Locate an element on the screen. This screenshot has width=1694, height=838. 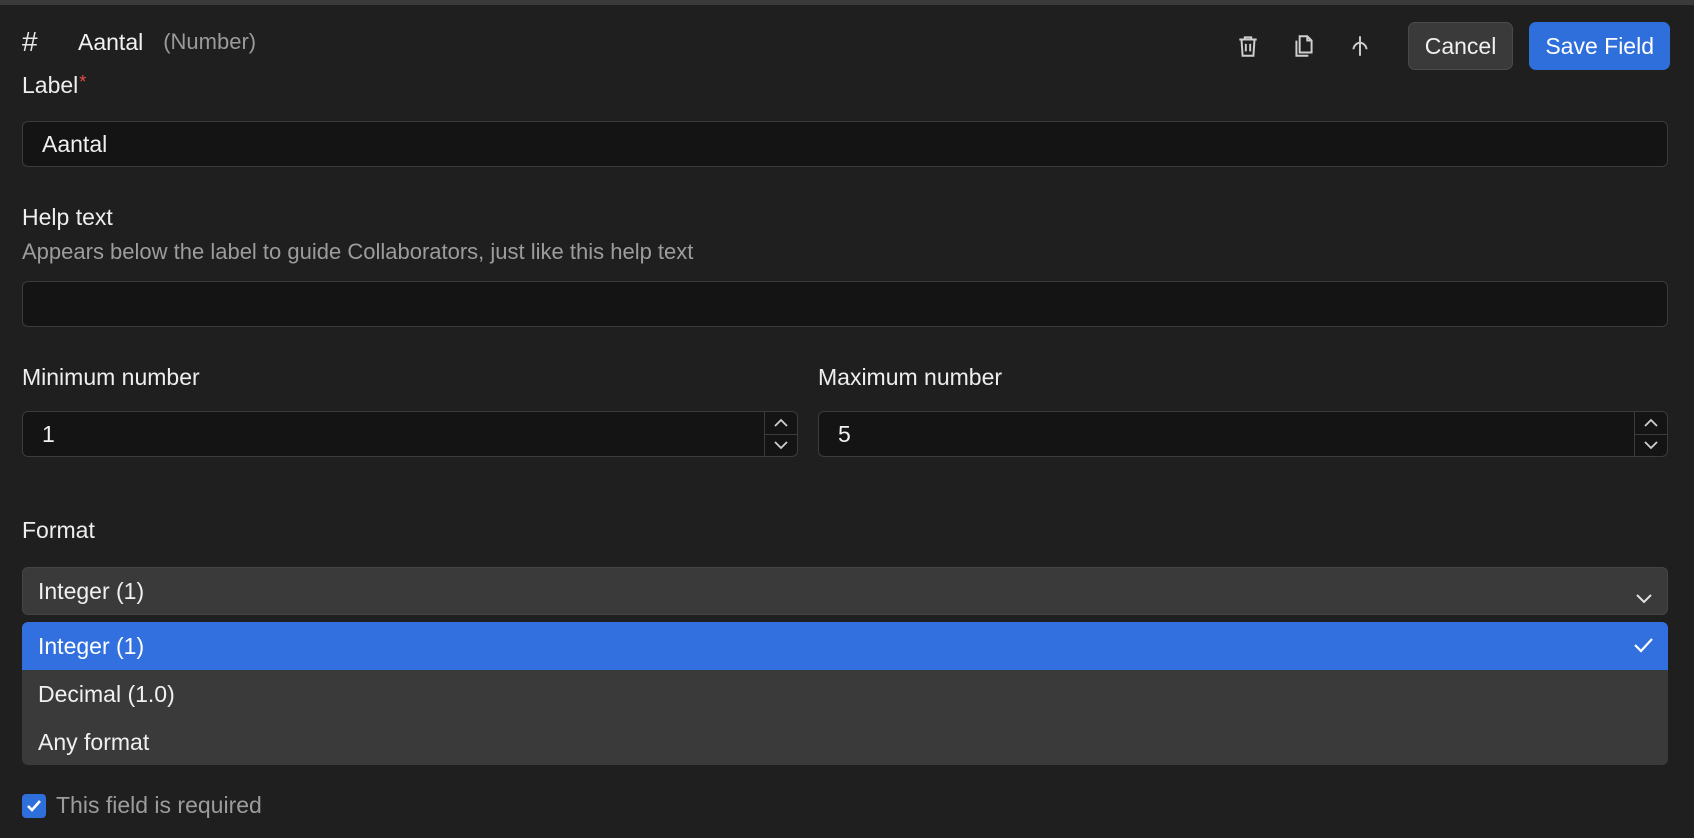
label-field-label: Label* is located at coordinates (54, 85).